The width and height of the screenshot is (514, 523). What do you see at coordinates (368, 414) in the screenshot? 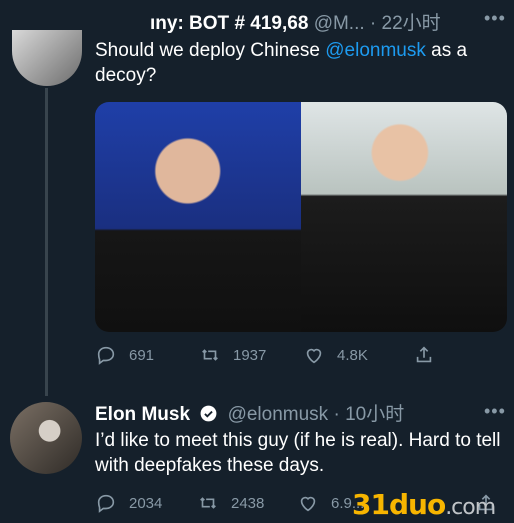
I see `timestamp: · 10小时` at bounding box center [368, 414].